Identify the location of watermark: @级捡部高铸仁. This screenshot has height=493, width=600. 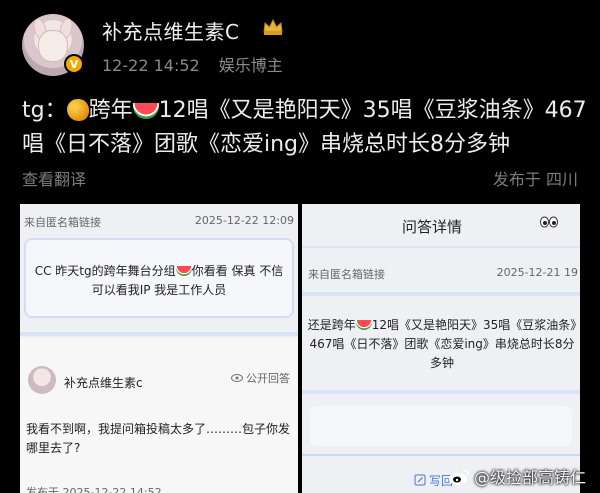
(517, 476).